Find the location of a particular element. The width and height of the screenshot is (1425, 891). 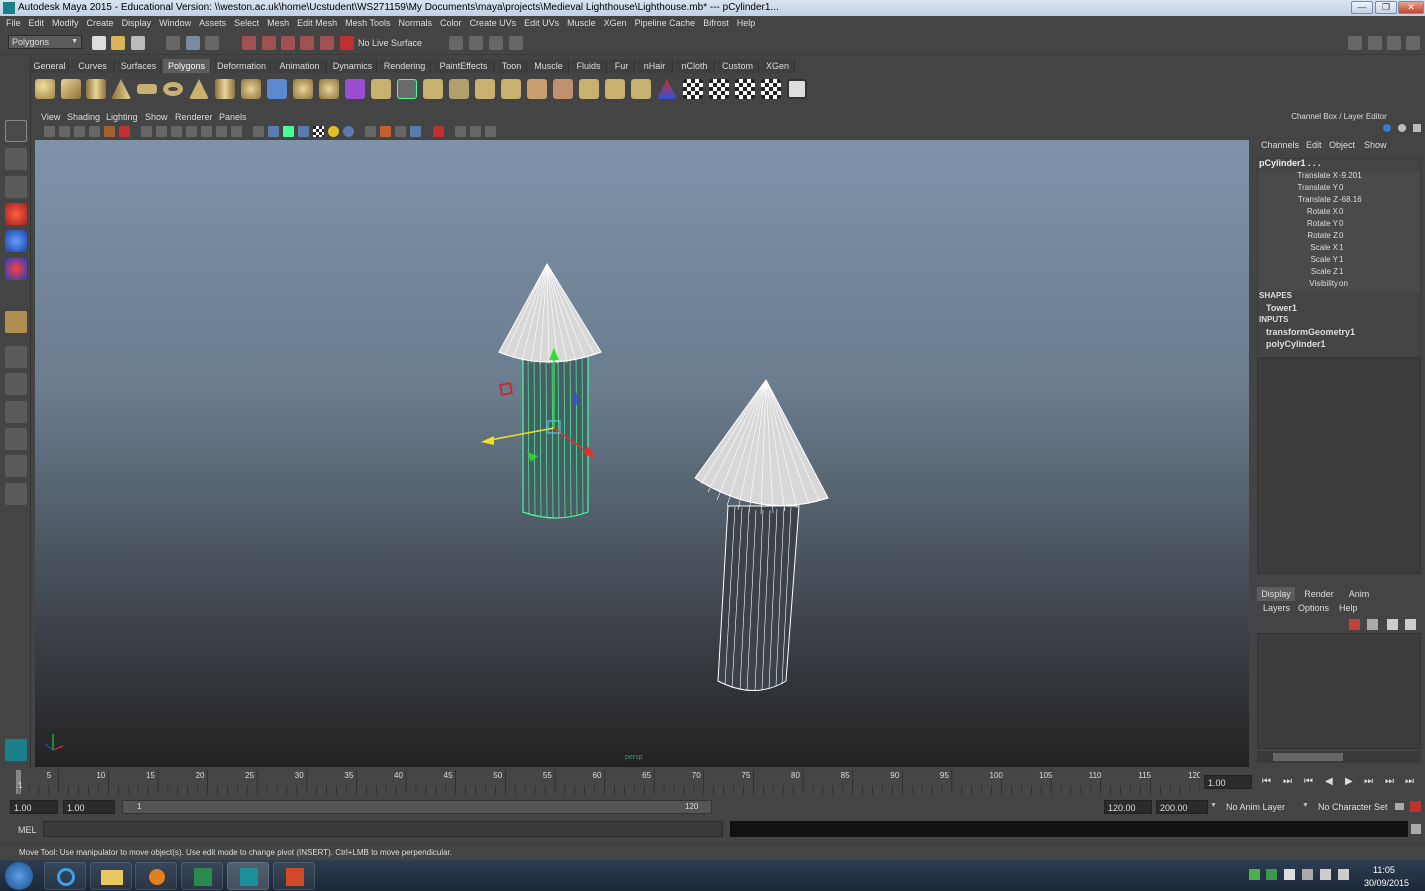

shape-node: Tower1 is located at coordinates (1281, 308).